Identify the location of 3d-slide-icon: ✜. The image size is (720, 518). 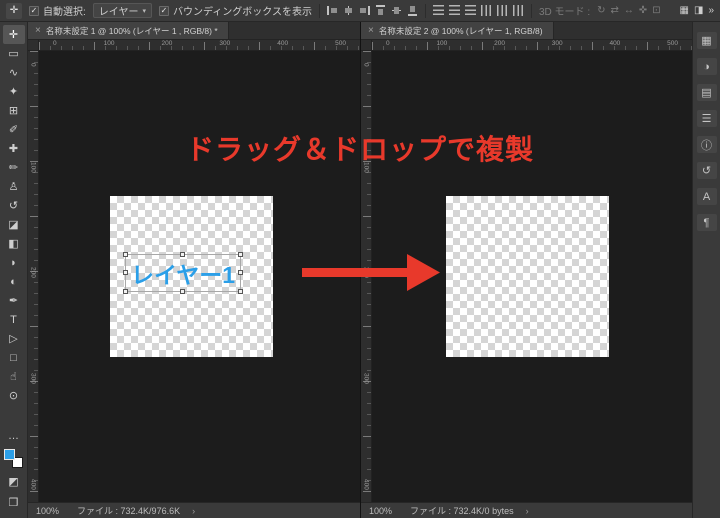
(643, 10).